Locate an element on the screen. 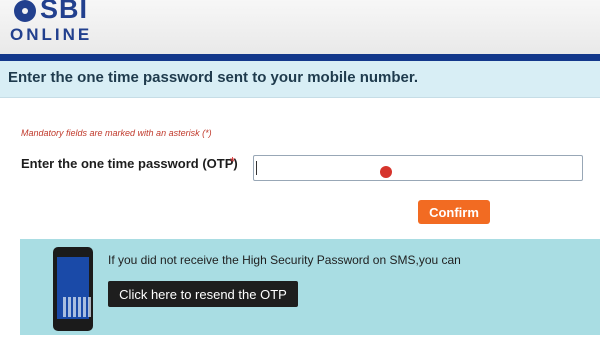 This screenshot has height=337, width=600. required-marker: * is located at coordinates (233, 161).